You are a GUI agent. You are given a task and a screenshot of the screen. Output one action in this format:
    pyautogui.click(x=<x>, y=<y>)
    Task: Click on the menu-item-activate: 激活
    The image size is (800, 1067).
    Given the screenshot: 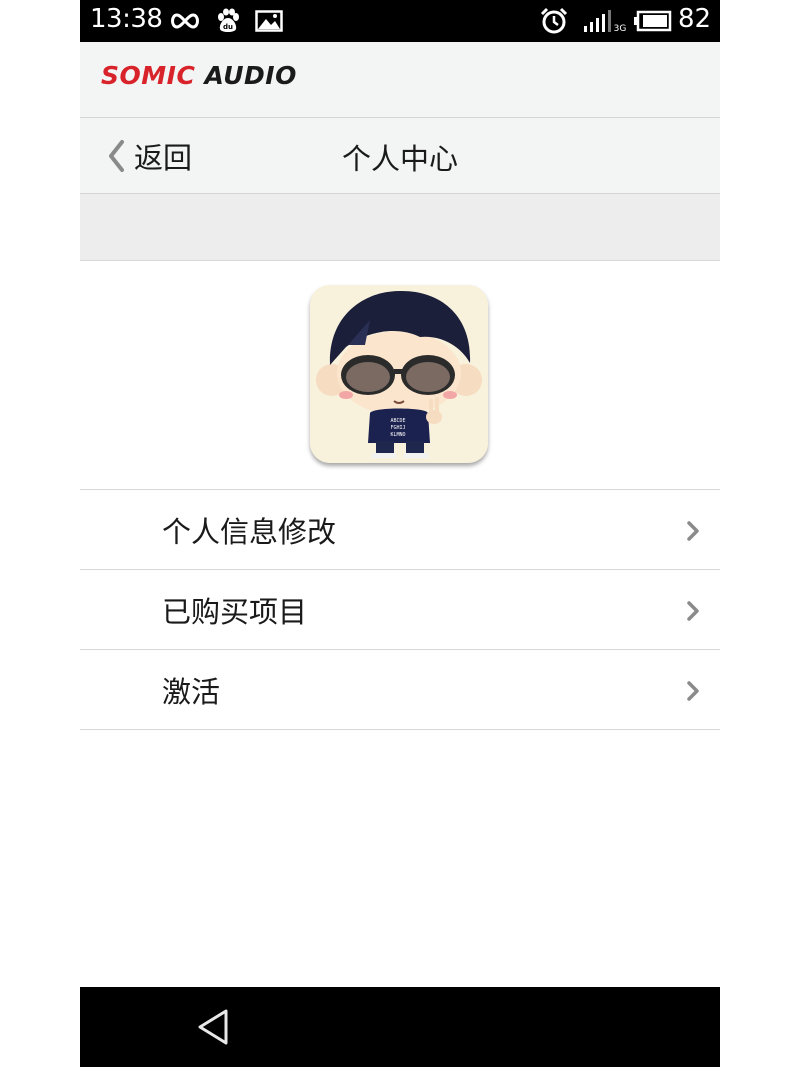 What is the action you would take?
    pyautogui.click(x=400, y=690)
    